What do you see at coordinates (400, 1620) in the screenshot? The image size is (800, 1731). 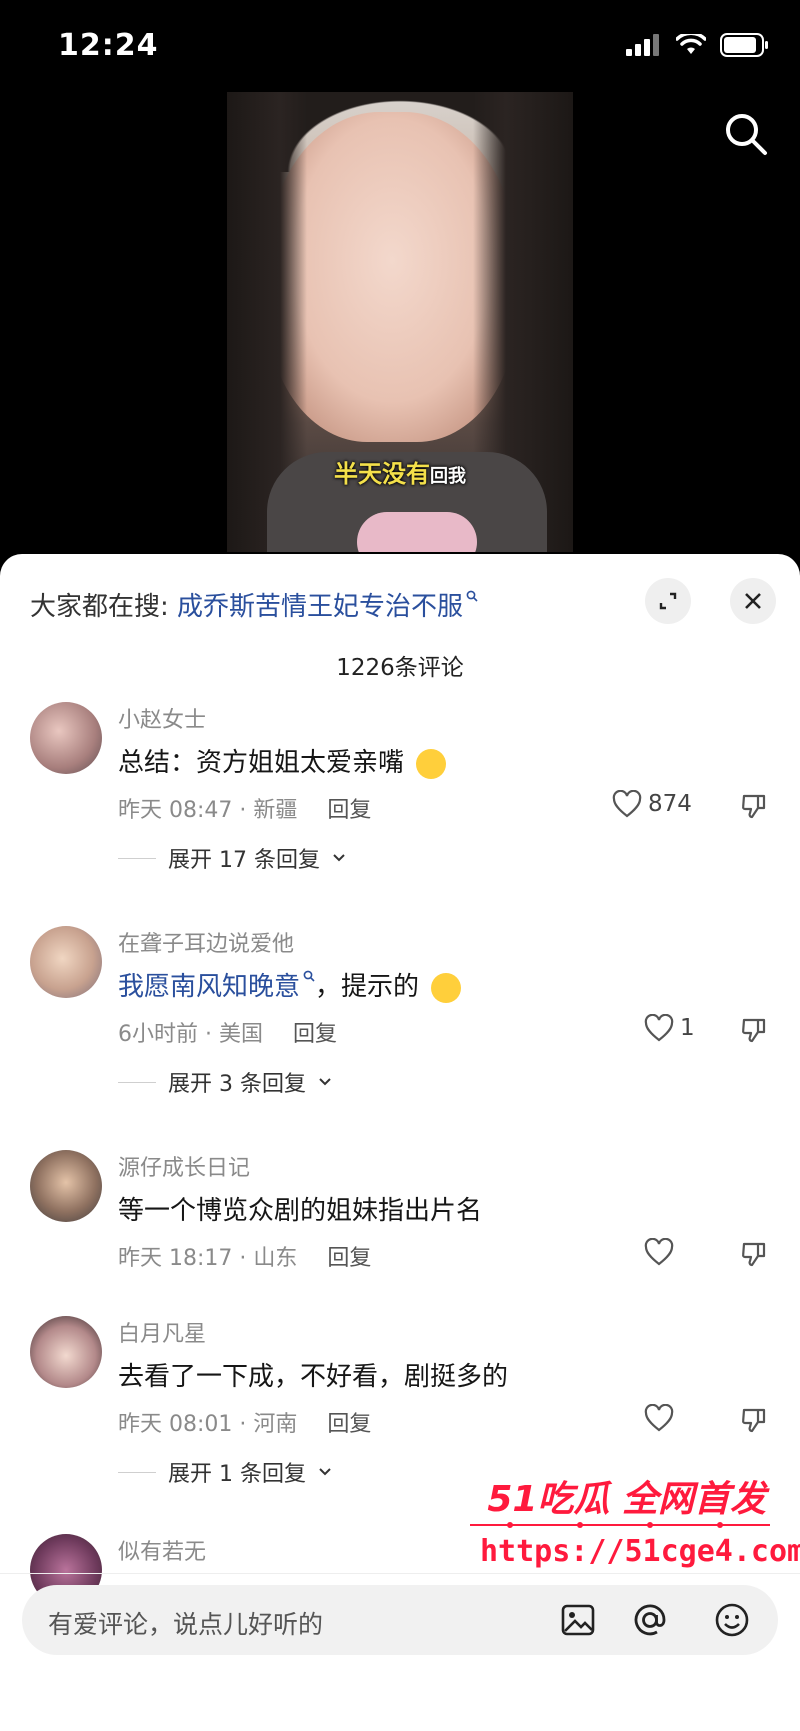 I see `comment-input: 有爱评论，说点儿好听的` at bounding box center [400, 1620].